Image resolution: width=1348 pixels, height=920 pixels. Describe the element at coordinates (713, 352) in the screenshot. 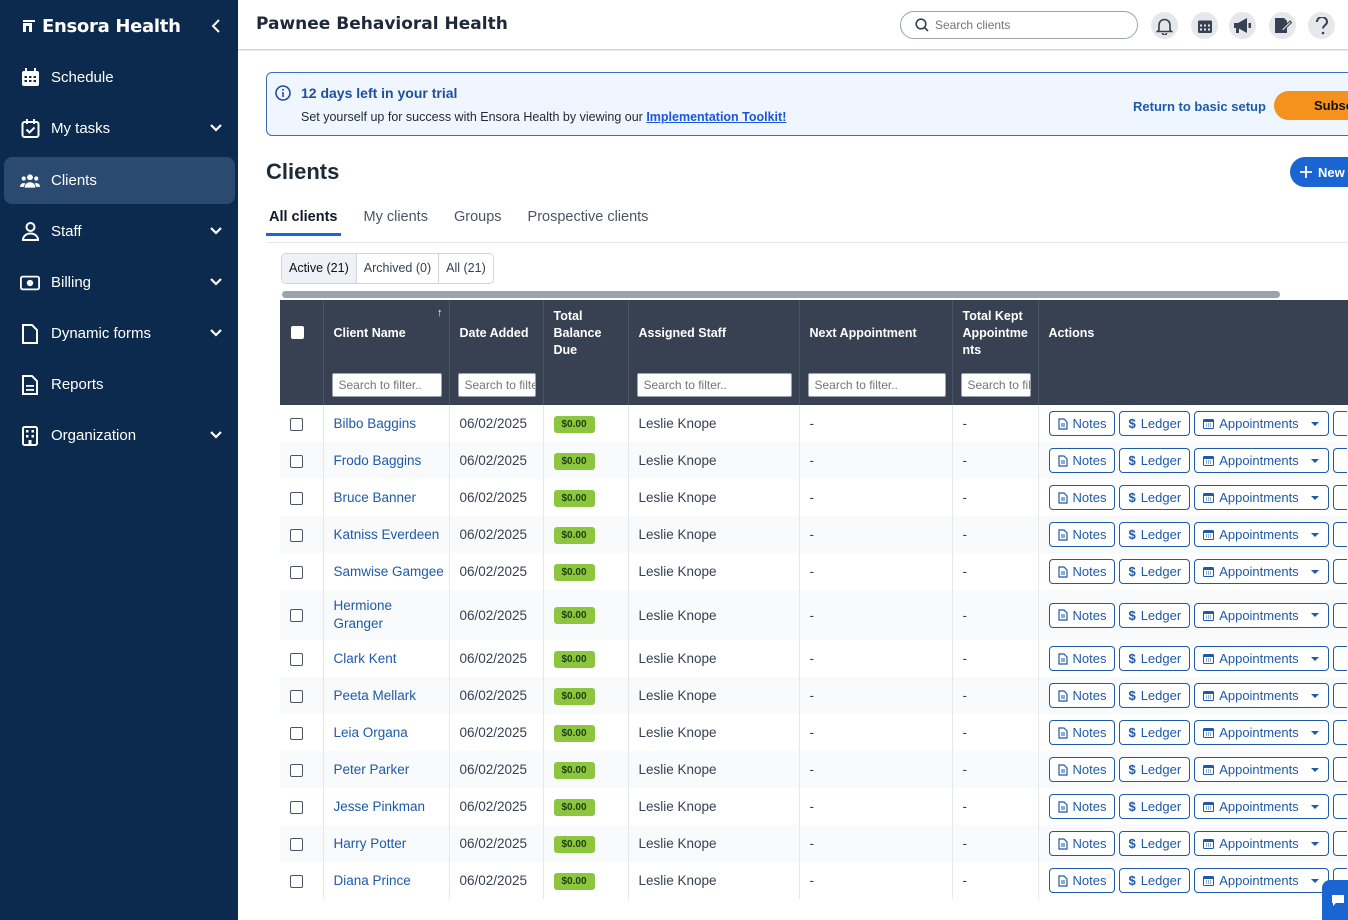

I see `assigned-staff-header: Assigned Staff` at that location.